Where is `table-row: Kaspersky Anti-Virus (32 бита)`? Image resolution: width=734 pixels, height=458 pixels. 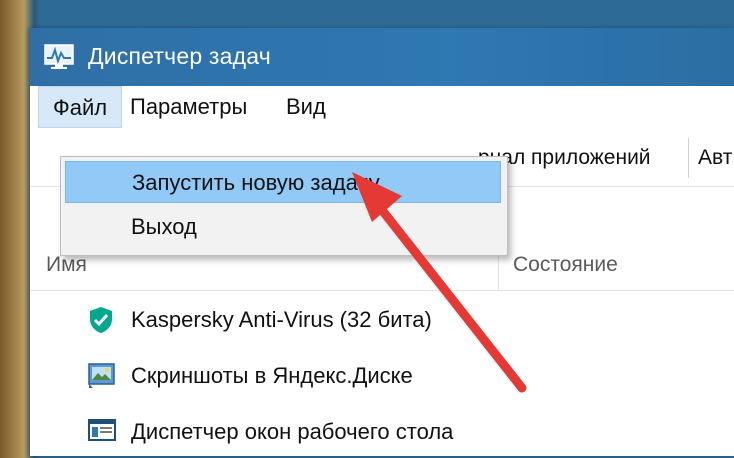
table-row: Kaspersky Anti-Virus (32 бита) is located at coordinates (382, 318).